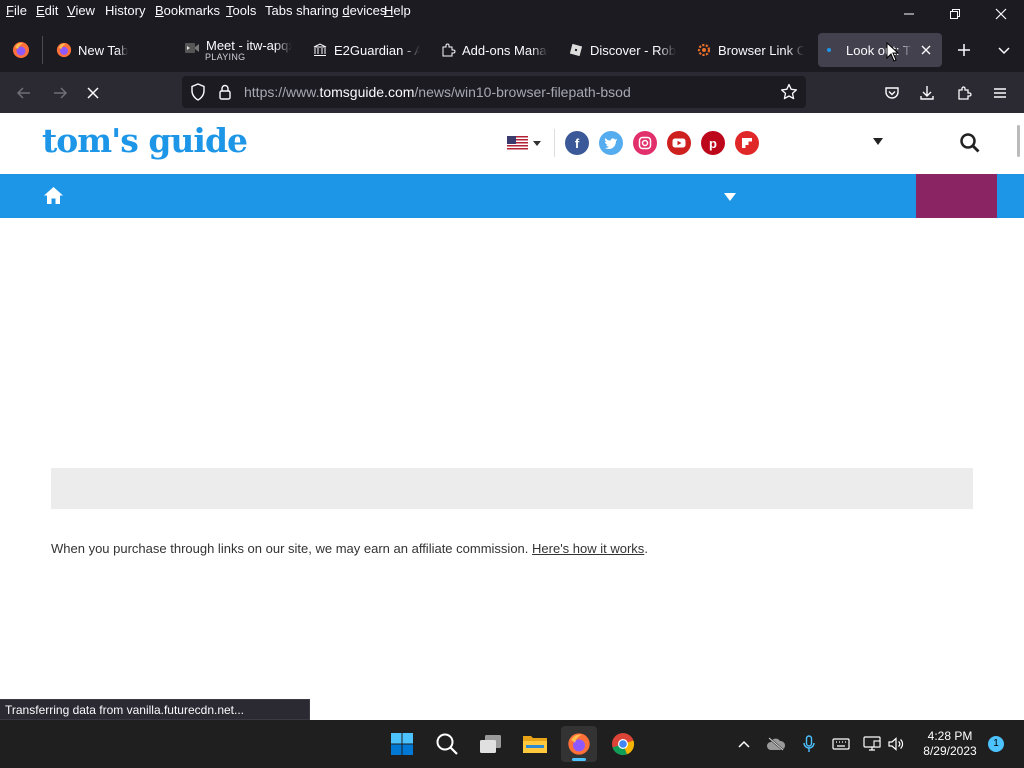  I want to click on start-button, so click(402, 744).